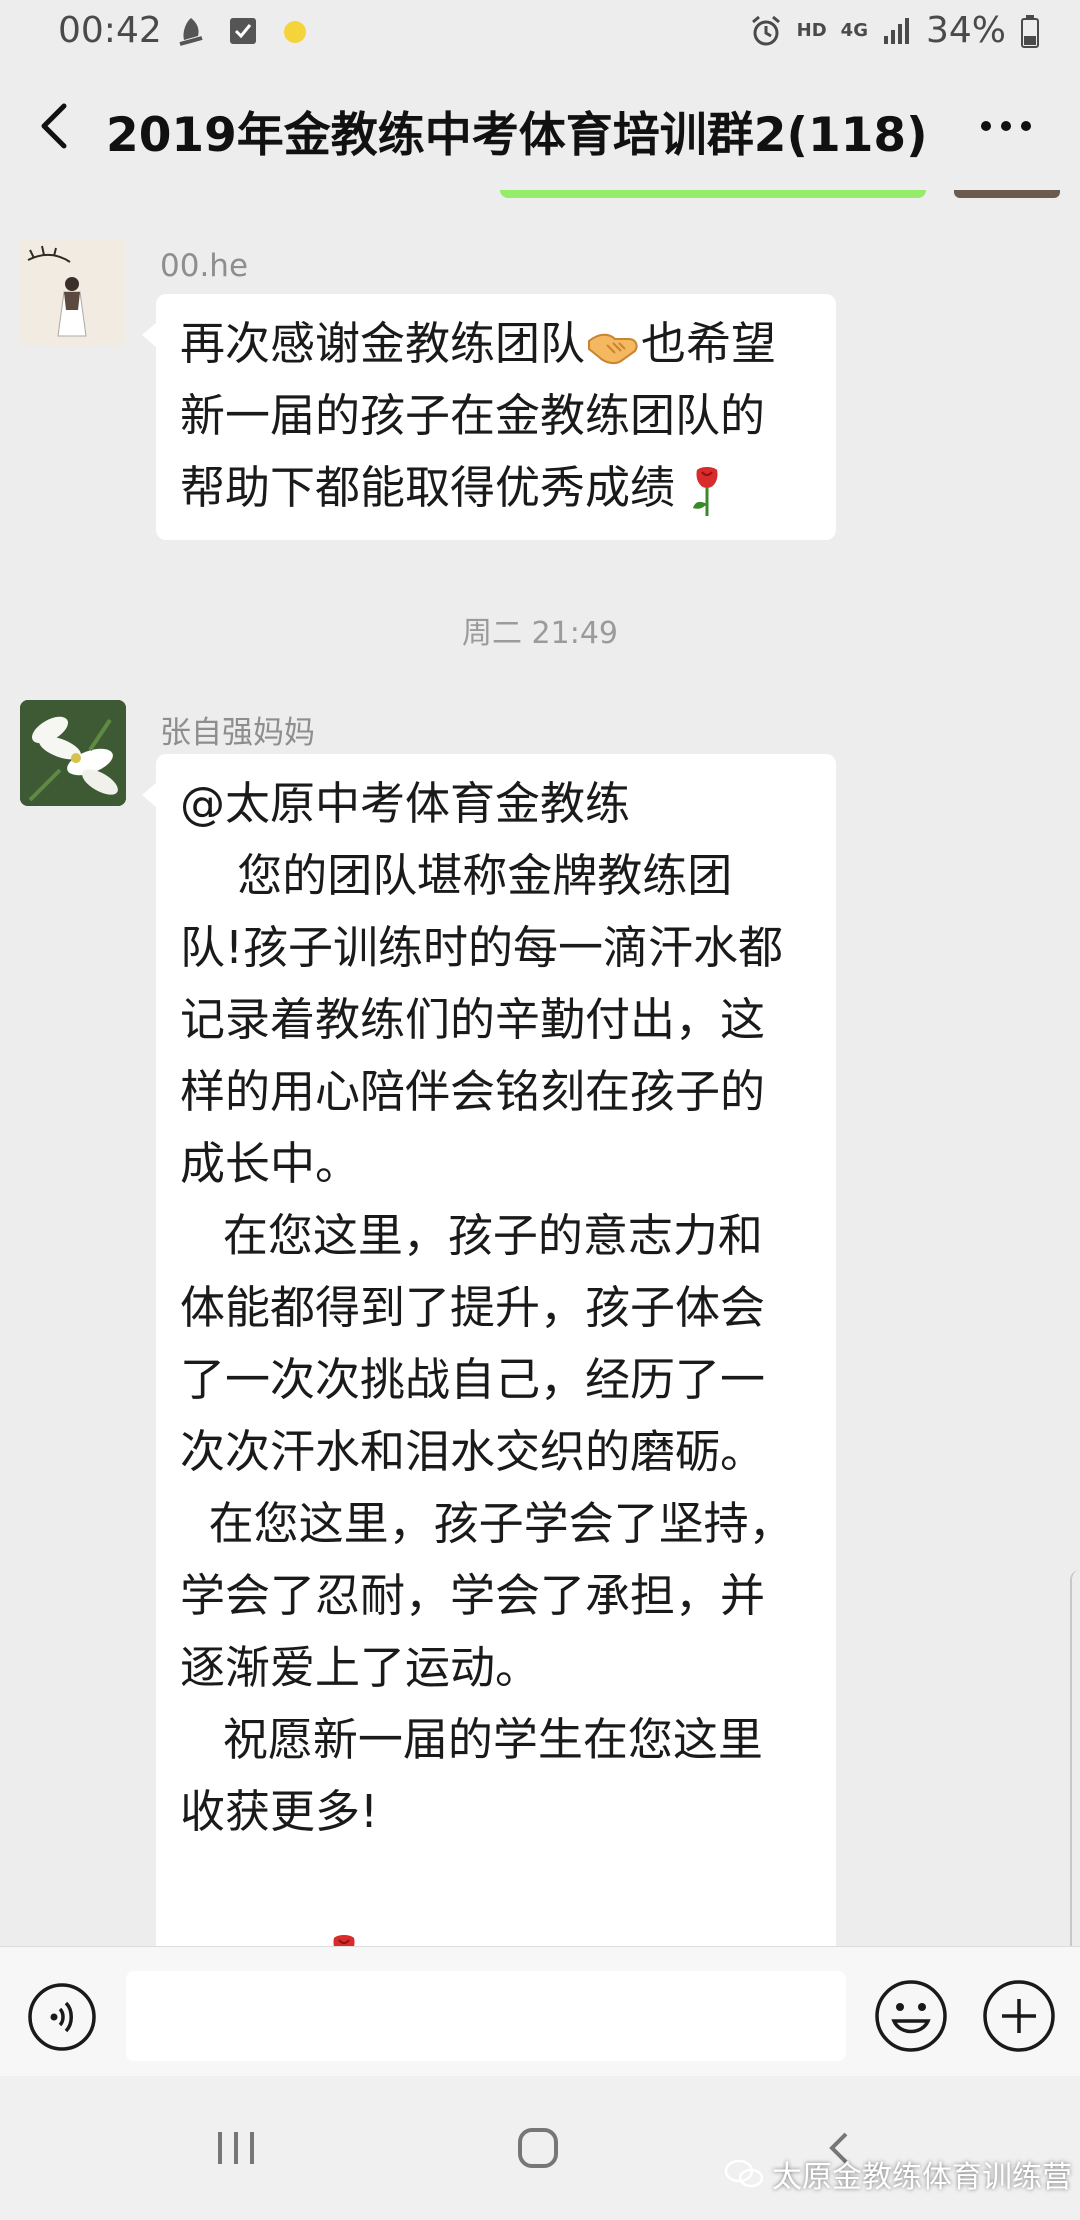  I want to click on sender-name: 00.he, so click(204, 266).